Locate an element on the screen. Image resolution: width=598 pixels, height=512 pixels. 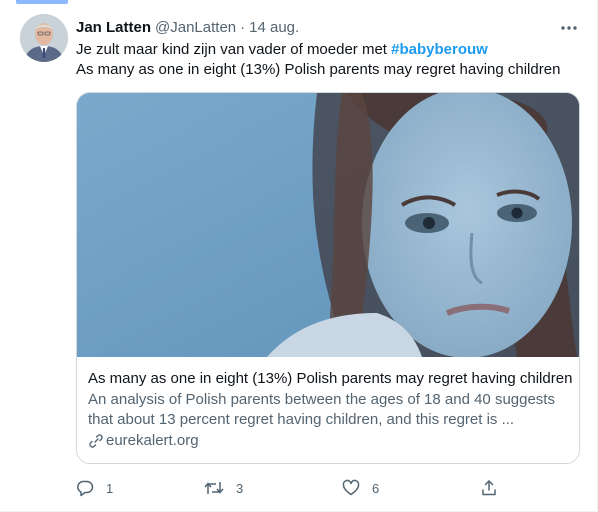
retweet-count: 3 is located at coordinates (240, 488).